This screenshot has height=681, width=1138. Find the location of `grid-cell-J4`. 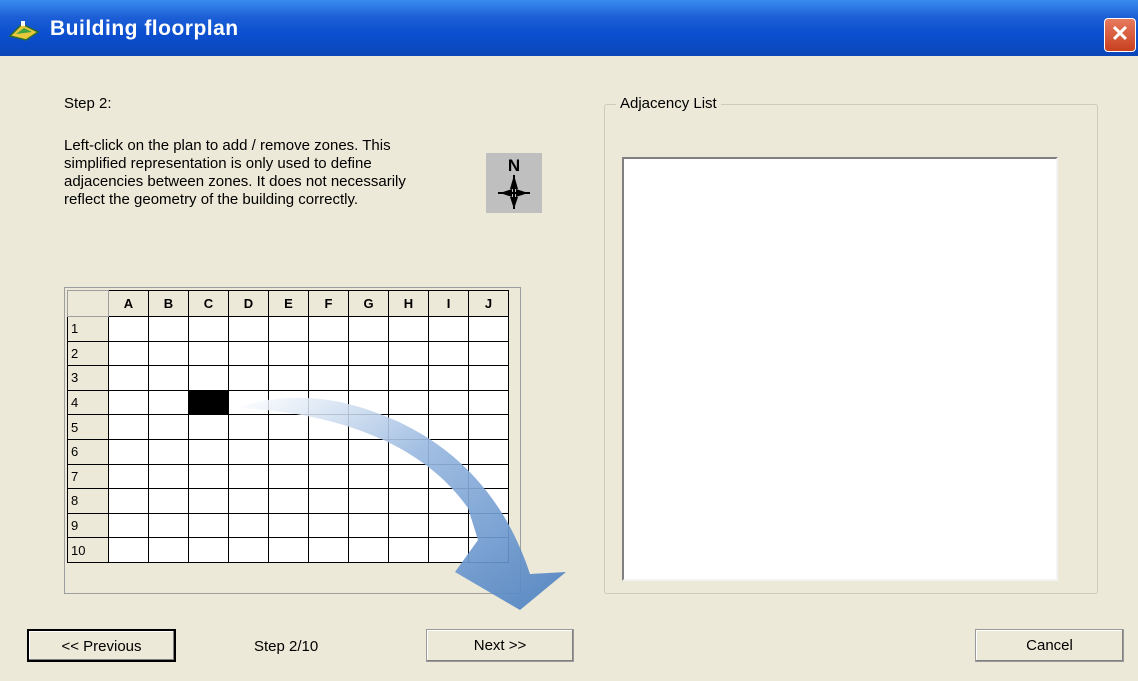

grid-cell-J4 is located at coordinates (488, 402).